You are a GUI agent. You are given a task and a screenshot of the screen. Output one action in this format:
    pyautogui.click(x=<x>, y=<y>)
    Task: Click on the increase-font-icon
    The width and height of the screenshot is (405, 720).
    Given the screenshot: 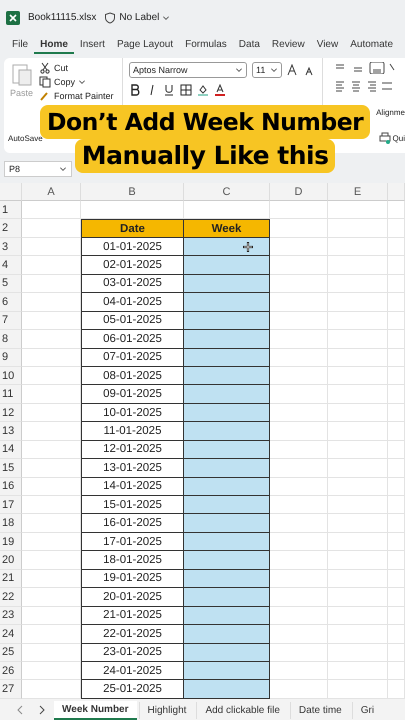 What is the action you would take?
    pyautogui.click(x=293, y=70)
    